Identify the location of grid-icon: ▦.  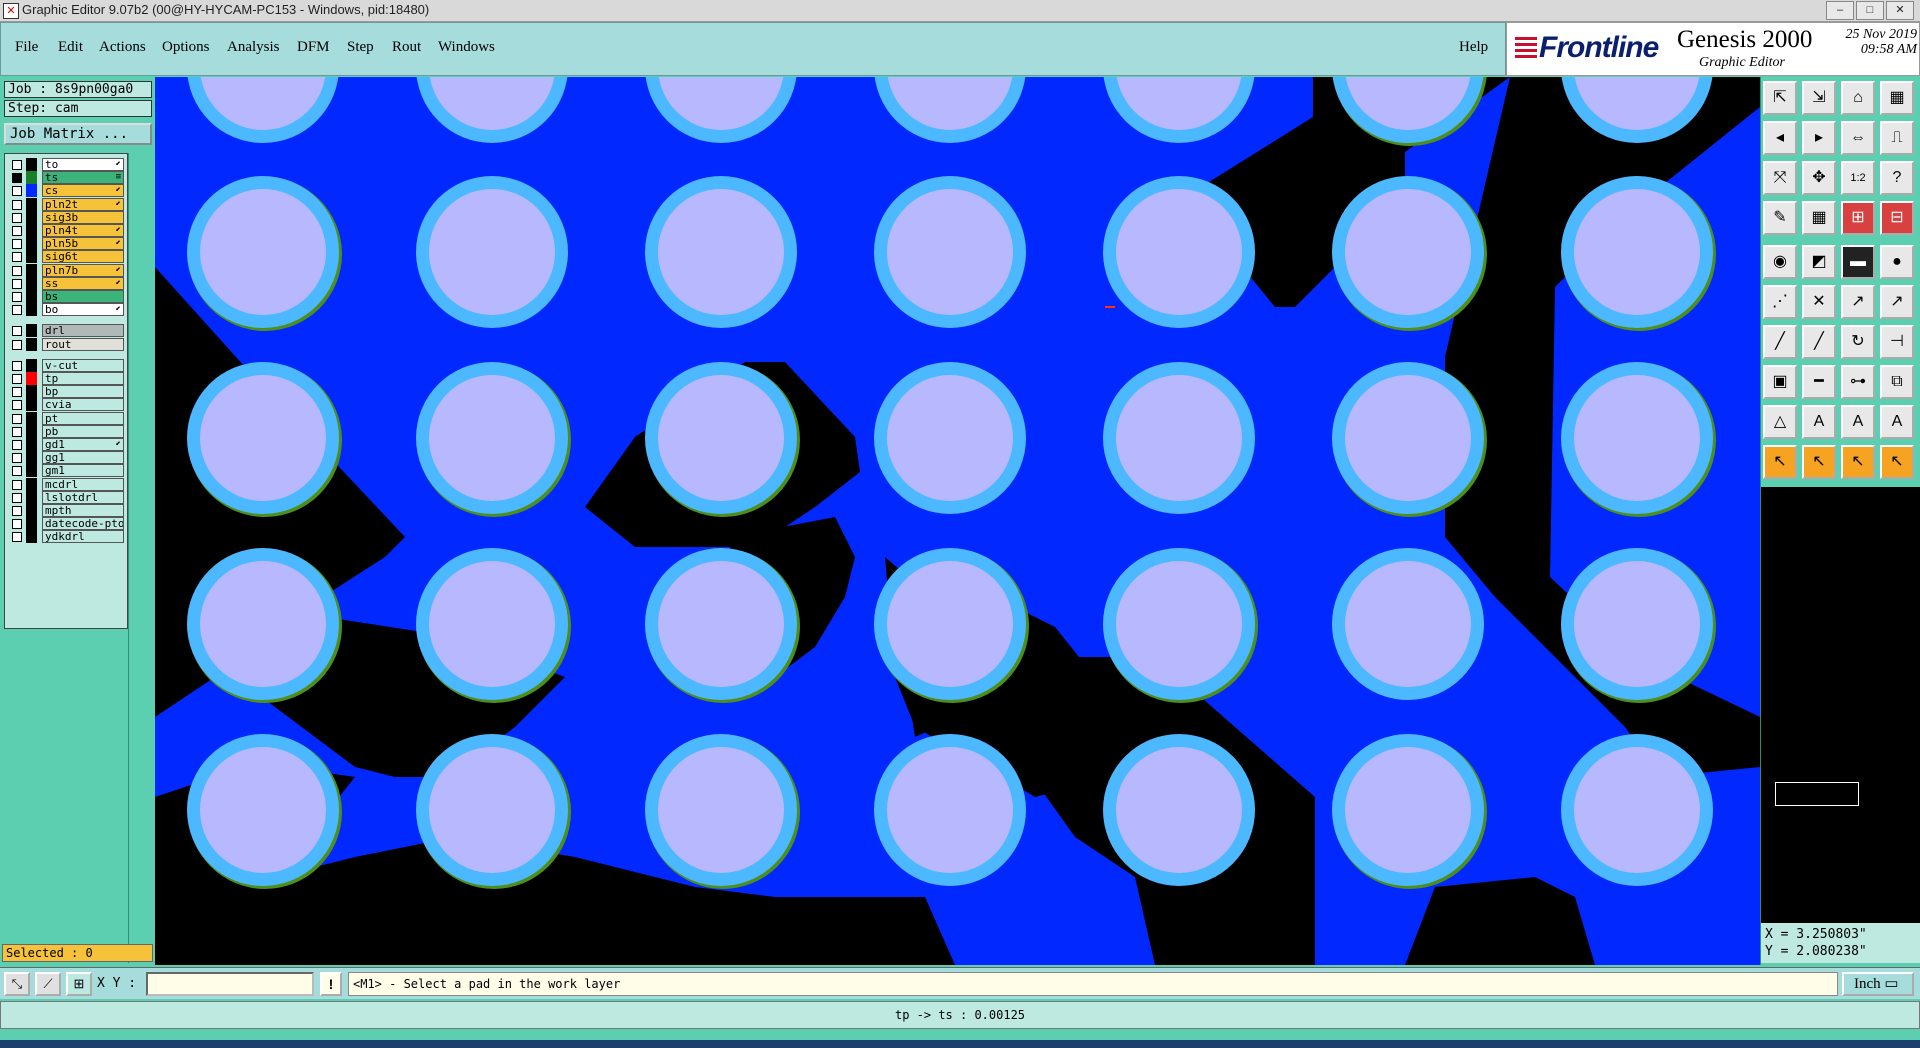
(1819, 218).